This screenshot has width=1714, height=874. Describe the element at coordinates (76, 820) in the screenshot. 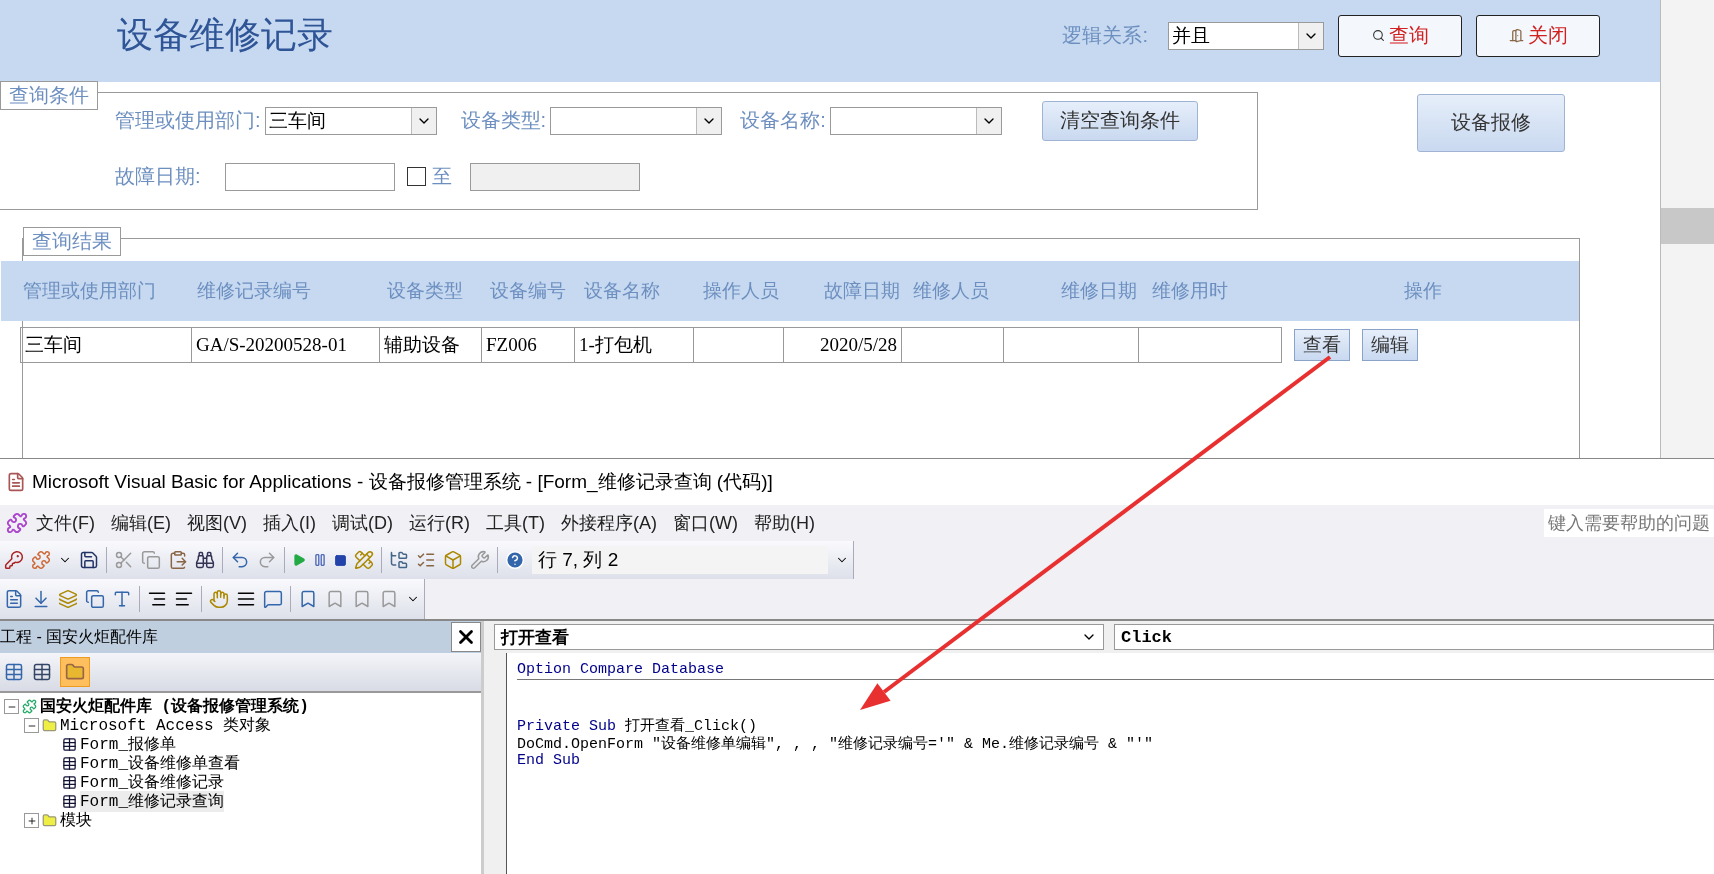

I see `tree-item: 模块` at that location.